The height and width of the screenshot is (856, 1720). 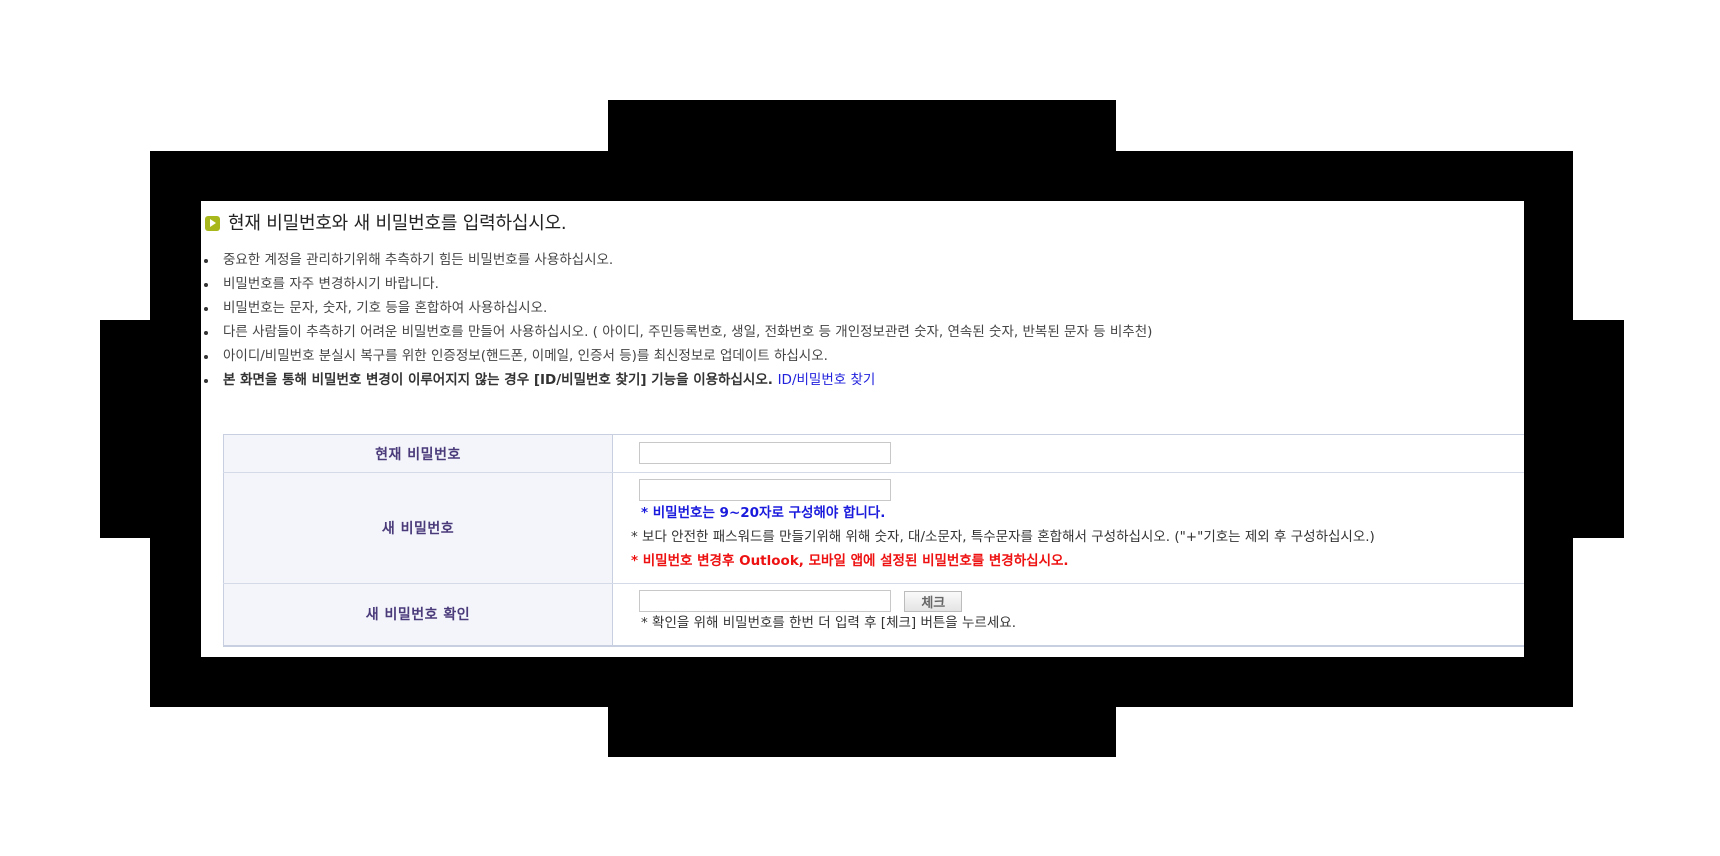 I want to click on arrow-bullet-icon, so click(x=212, y=223).